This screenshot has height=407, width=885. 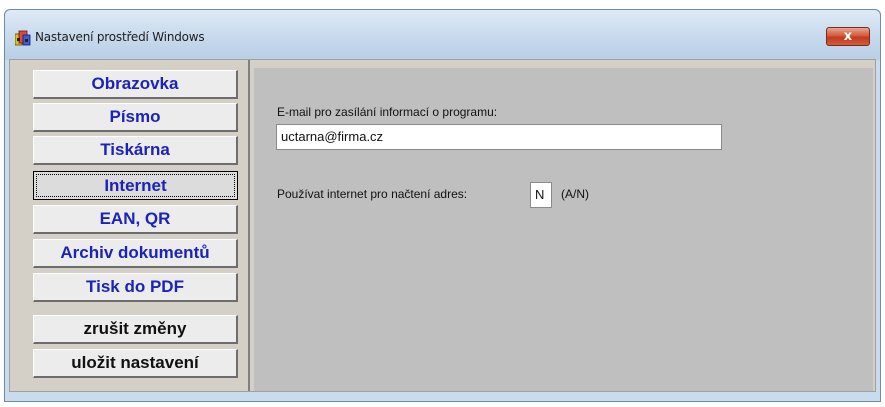 I want to click on nav-button-ean-qr: EAN, QR, so click(x=135, y=219).